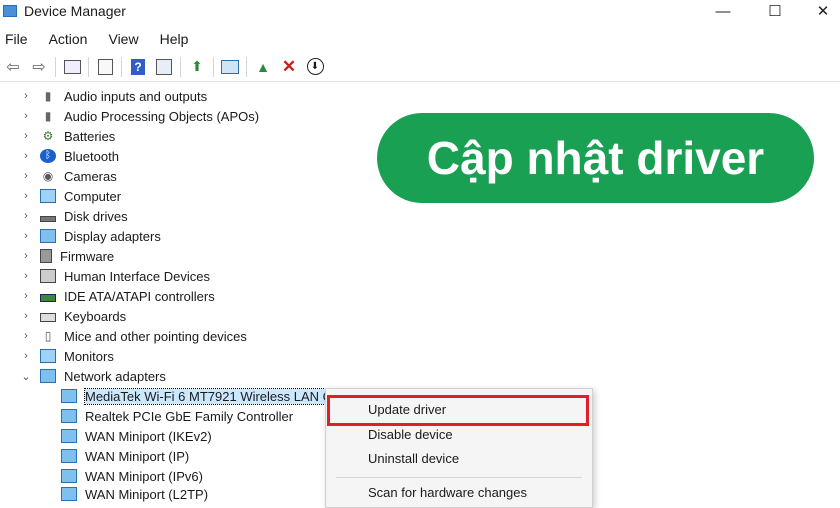 The image size is (840, 508). I want to click on tree-item-label: Audio Processing Objects (APOs), so click(162, 116).